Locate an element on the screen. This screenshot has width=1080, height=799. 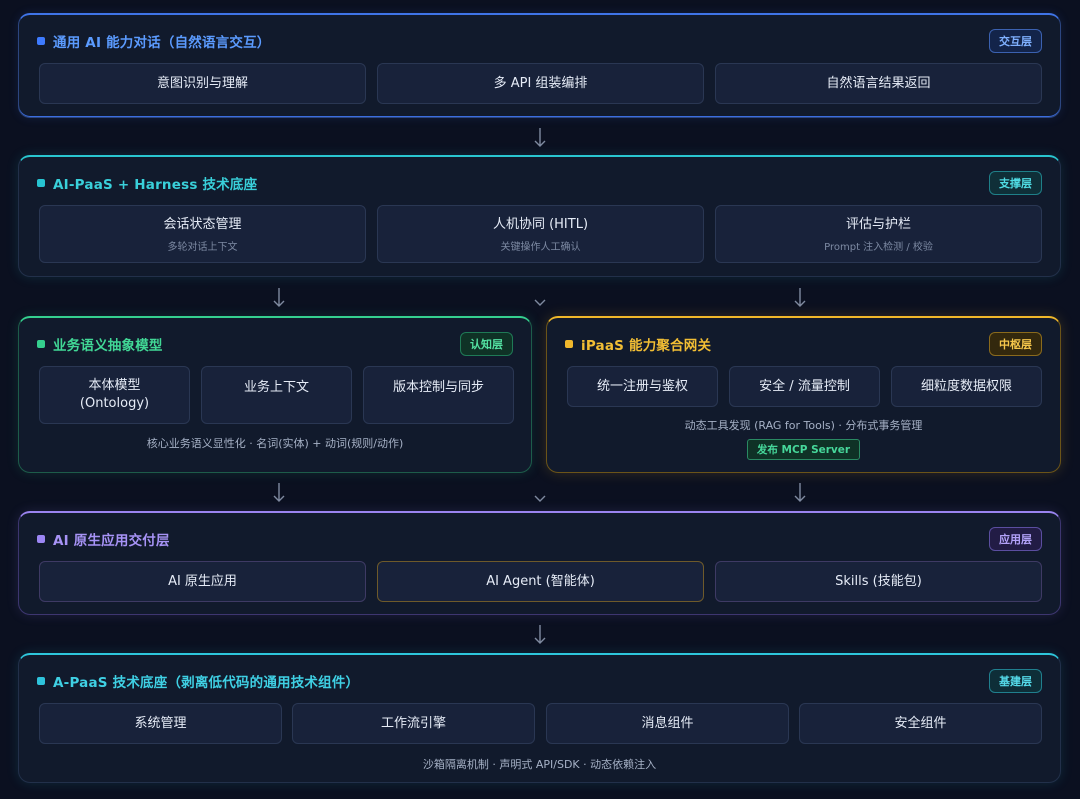
mcp-tag-row: 发布 MCP Server is located at coordinates (803, 449).